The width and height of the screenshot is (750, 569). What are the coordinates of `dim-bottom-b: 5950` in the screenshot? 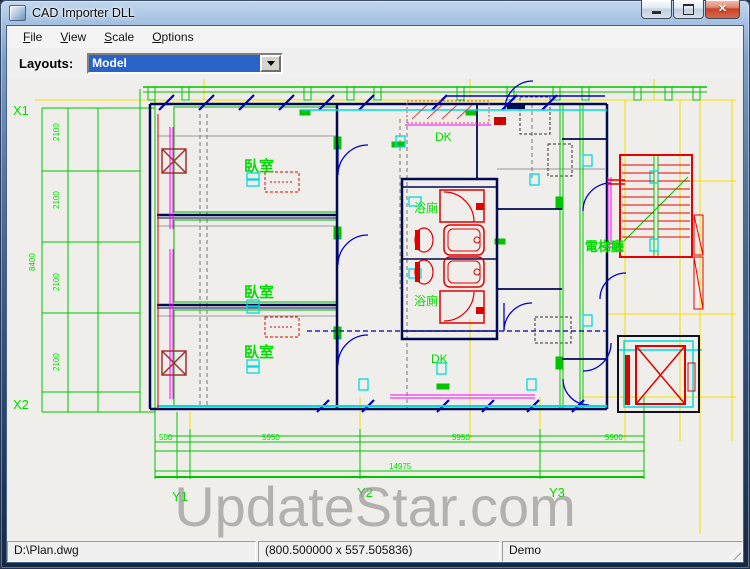 It's located at (271, 437).